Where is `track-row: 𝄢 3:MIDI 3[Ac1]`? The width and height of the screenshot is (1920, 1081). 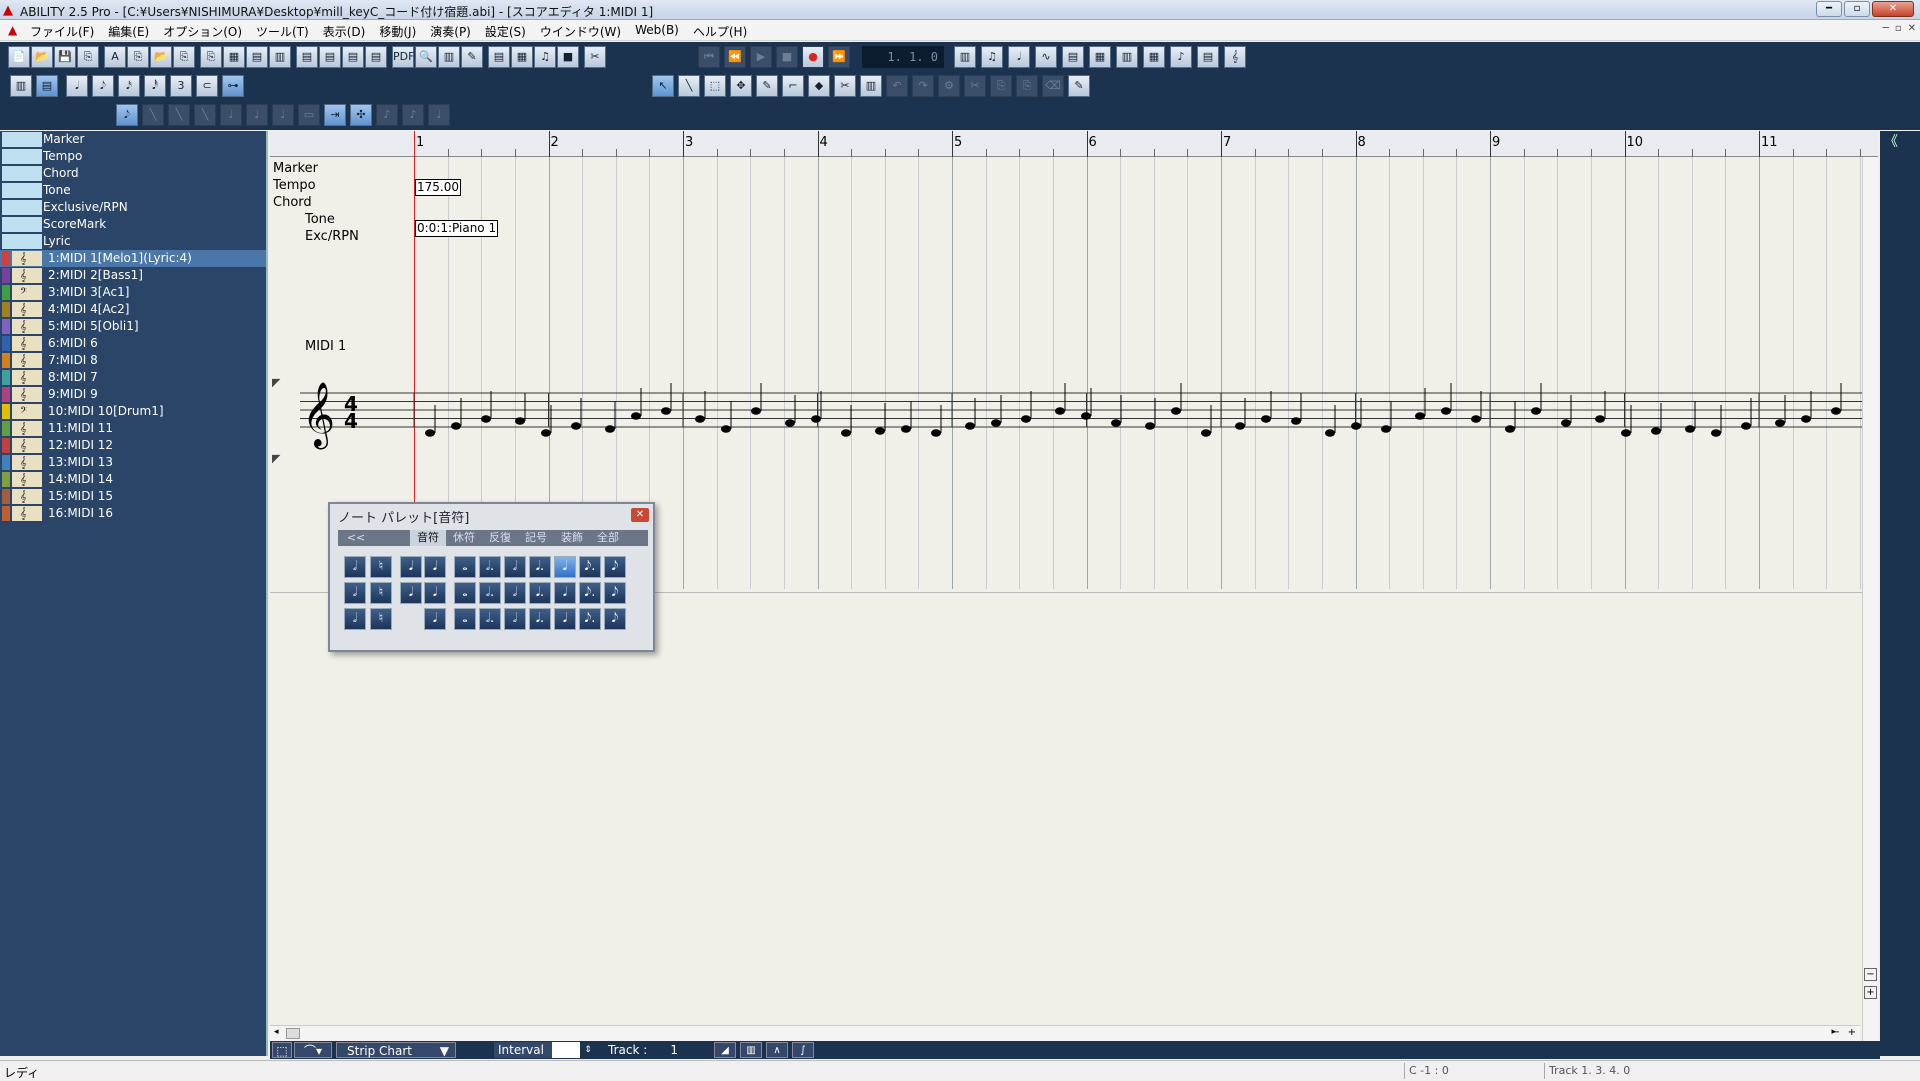 track-row: 𝄢 3:MIDI 3[Ac1] is located at coordinates (133, 292).